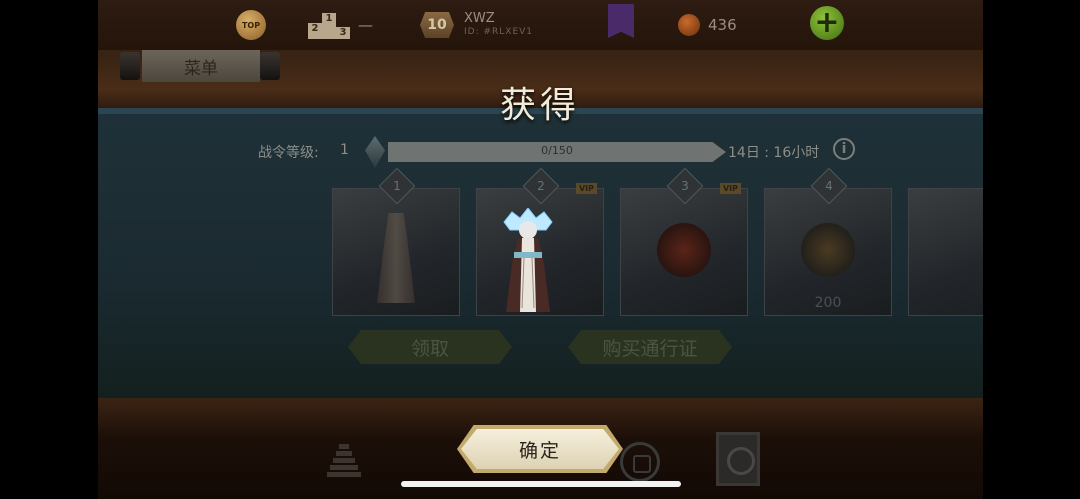  What do you see at coordinates (437, 25) in the screenshot?
I see `level-badge: 10` at bounding box center [437, 25].